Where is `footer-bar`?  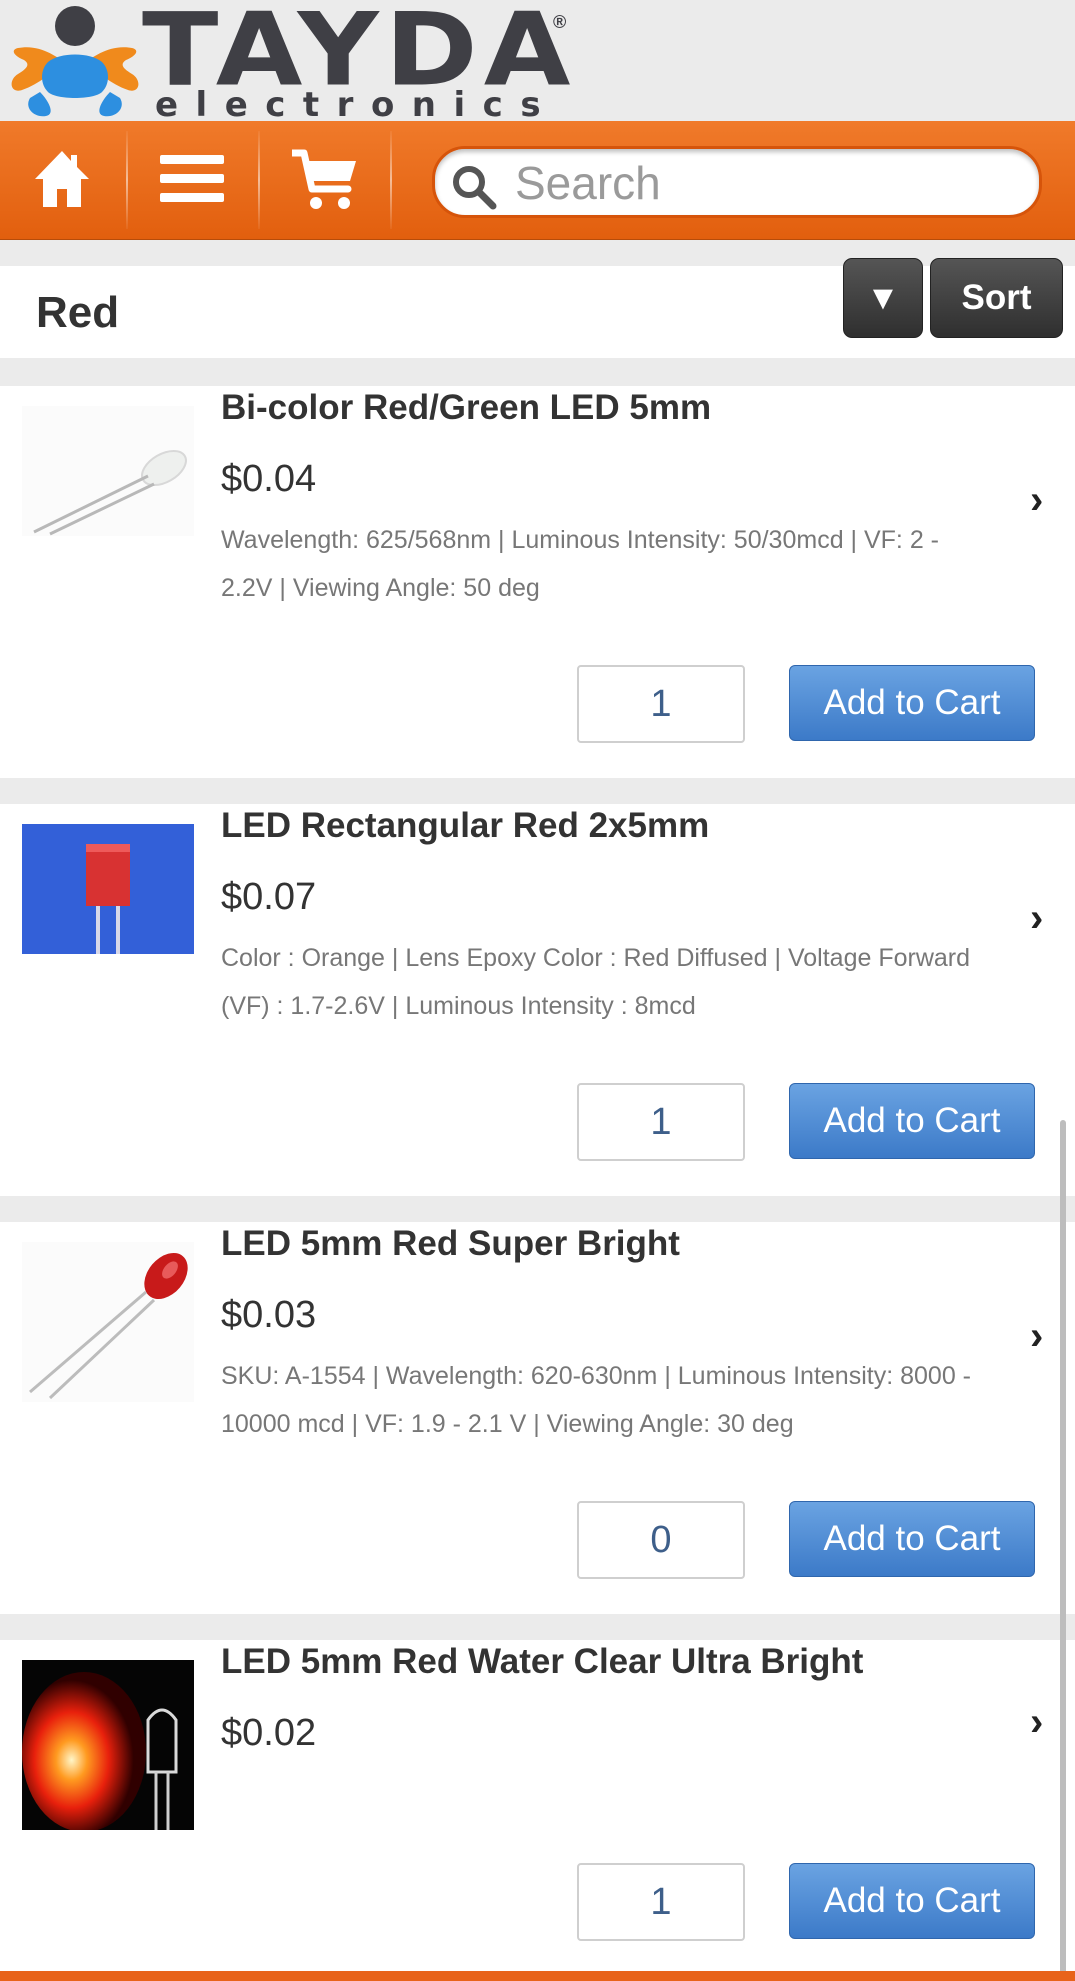
footer-bar is located at coordinates (537, 1976).